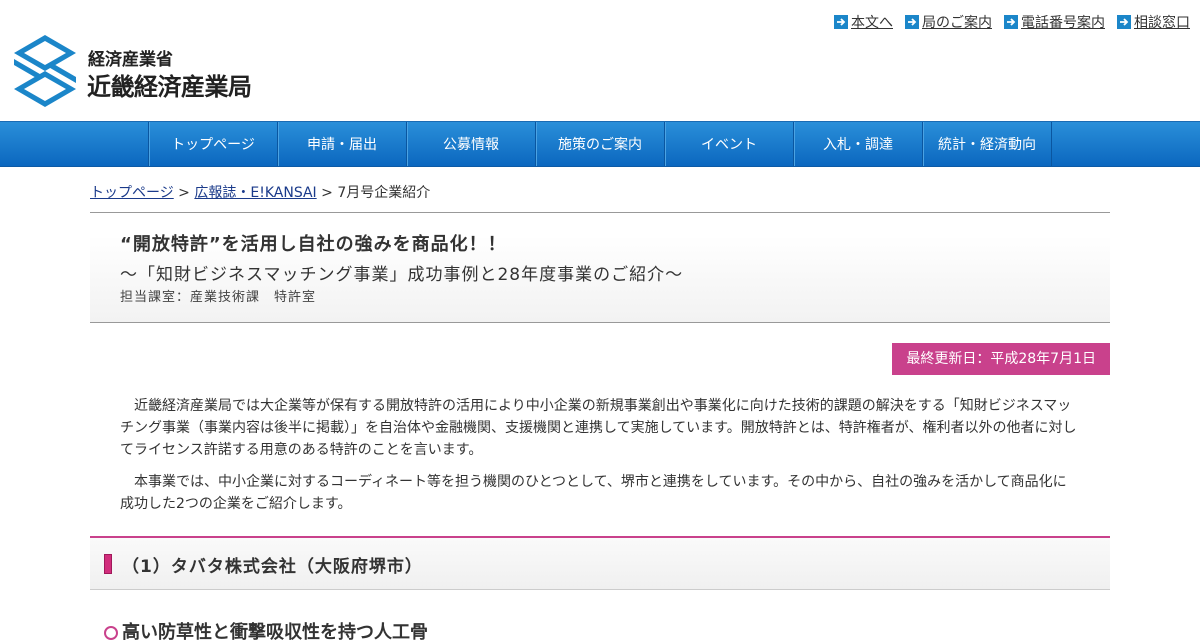 The image size is (1200, 644). Describe the element at coordinates (313, 244) in the screenshot. I see `page-title: “開放特許”を活用し自社の強みを商品化！！` at that location.